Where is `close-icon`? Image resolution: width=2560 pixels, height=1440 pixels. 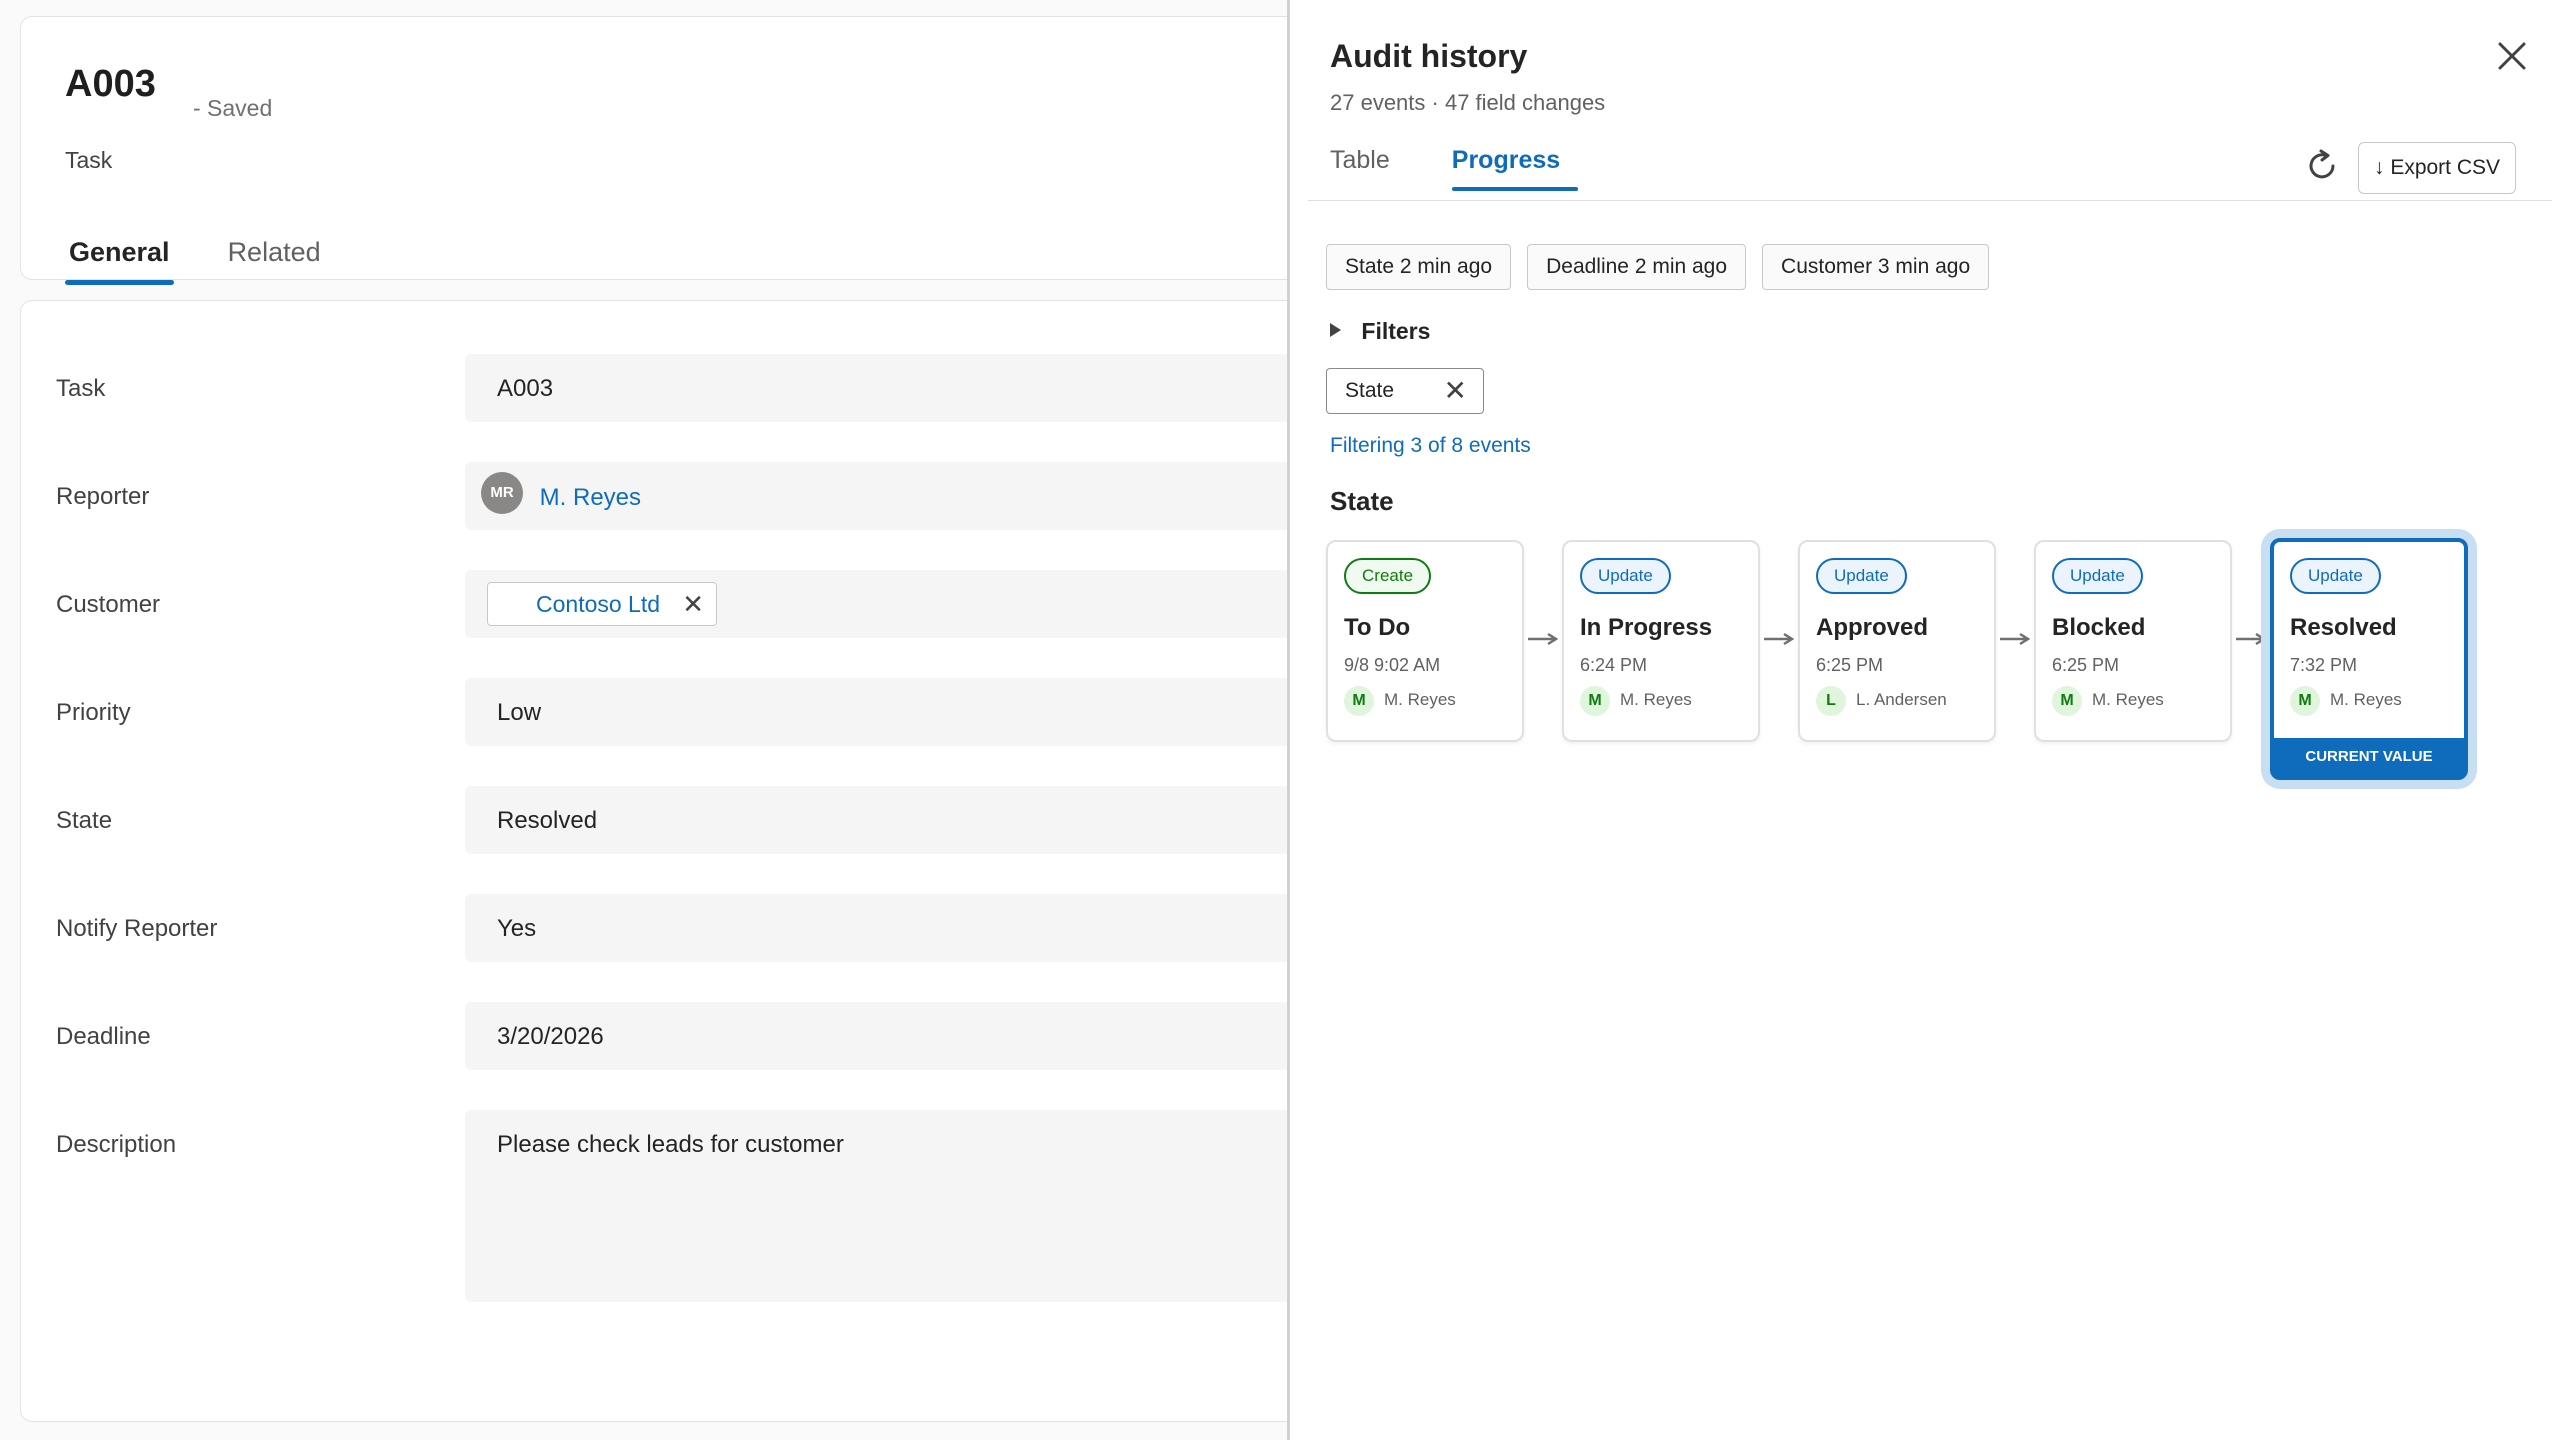
close-icon is located at coordinates (2512, 56).